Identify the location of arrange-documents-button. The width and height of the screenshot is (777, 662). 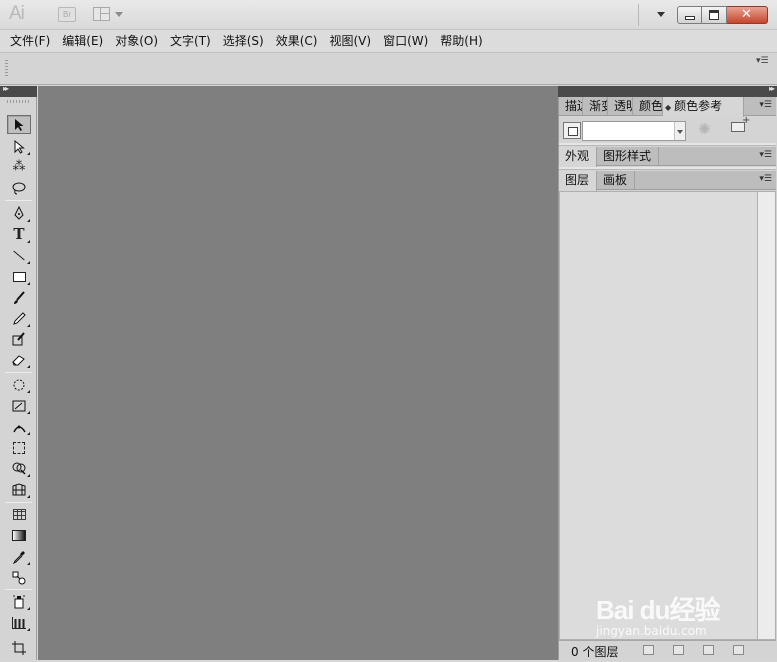
(108, 14).